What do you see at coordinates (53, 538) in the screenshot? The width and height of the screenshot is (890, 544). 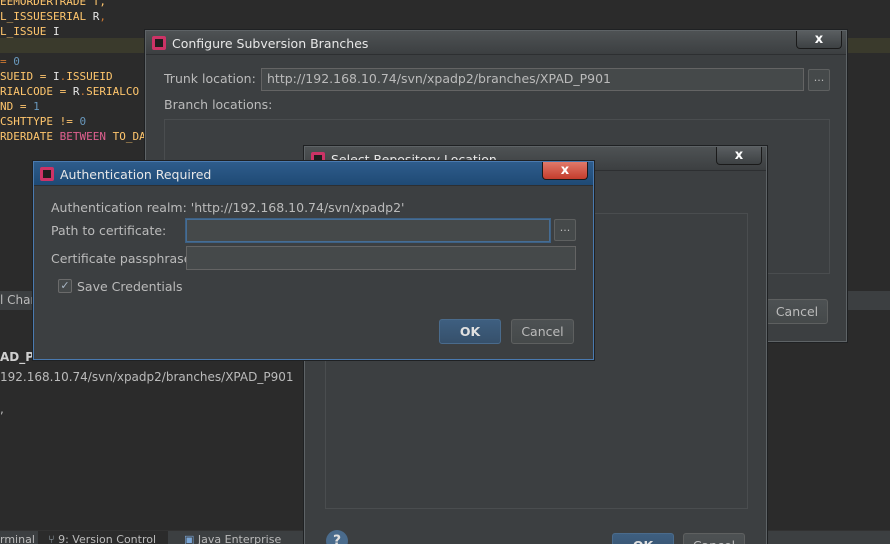 I see `branch-icon: ⑂` at bounding box center [53, 538].